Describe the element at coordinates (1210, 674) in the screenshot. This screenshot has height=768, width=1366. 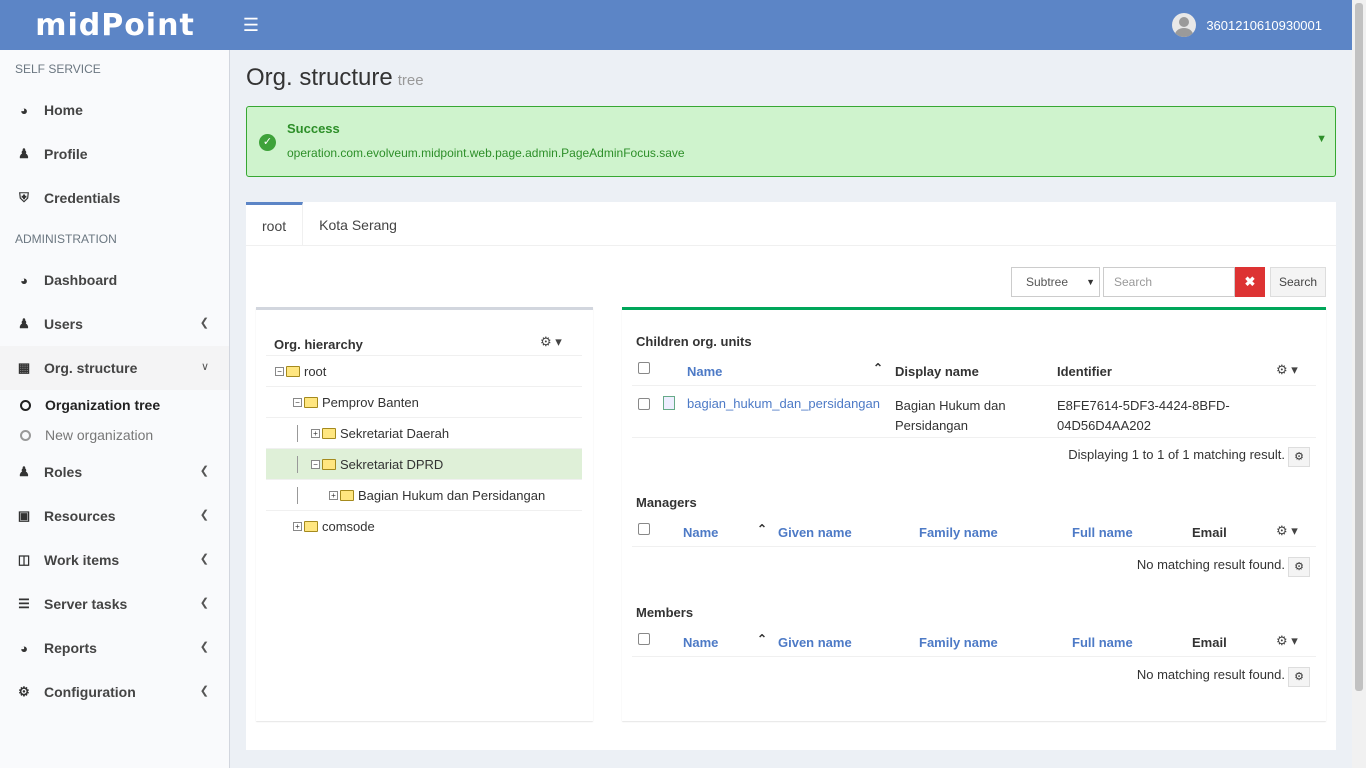
I see `no-results-text: No matching result found.` at that location.